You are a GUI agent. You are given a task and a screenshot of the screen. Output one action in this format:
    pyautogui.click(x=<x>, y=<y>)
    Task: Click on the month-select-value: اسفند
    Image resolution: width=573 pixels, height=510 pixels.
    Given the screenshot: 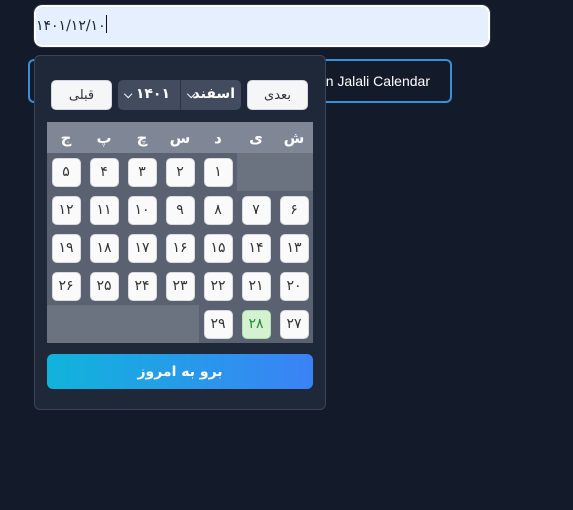 What is the action you would take?
    pyautogui.click(x=213, y=94)
    